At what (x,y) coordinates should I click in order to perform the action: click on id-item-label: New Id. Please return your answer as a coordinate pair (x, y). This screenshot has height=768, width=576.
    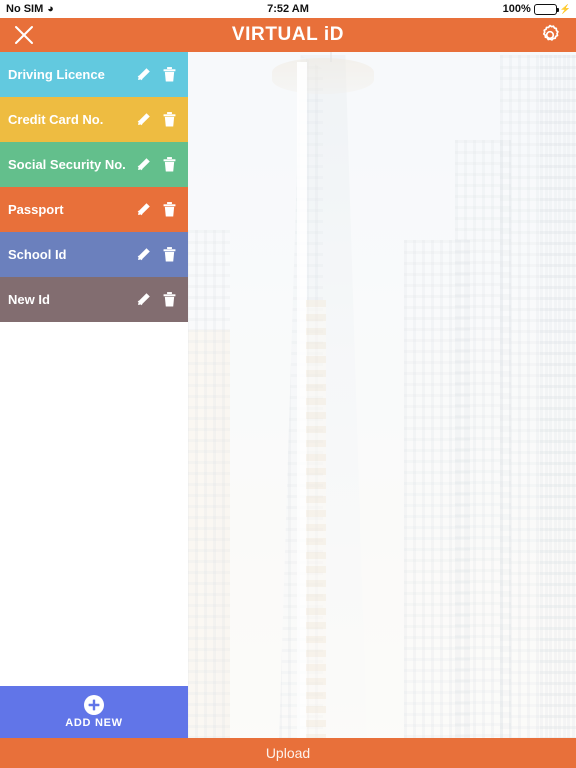
    Looking at the image, I should click on (29, 299).